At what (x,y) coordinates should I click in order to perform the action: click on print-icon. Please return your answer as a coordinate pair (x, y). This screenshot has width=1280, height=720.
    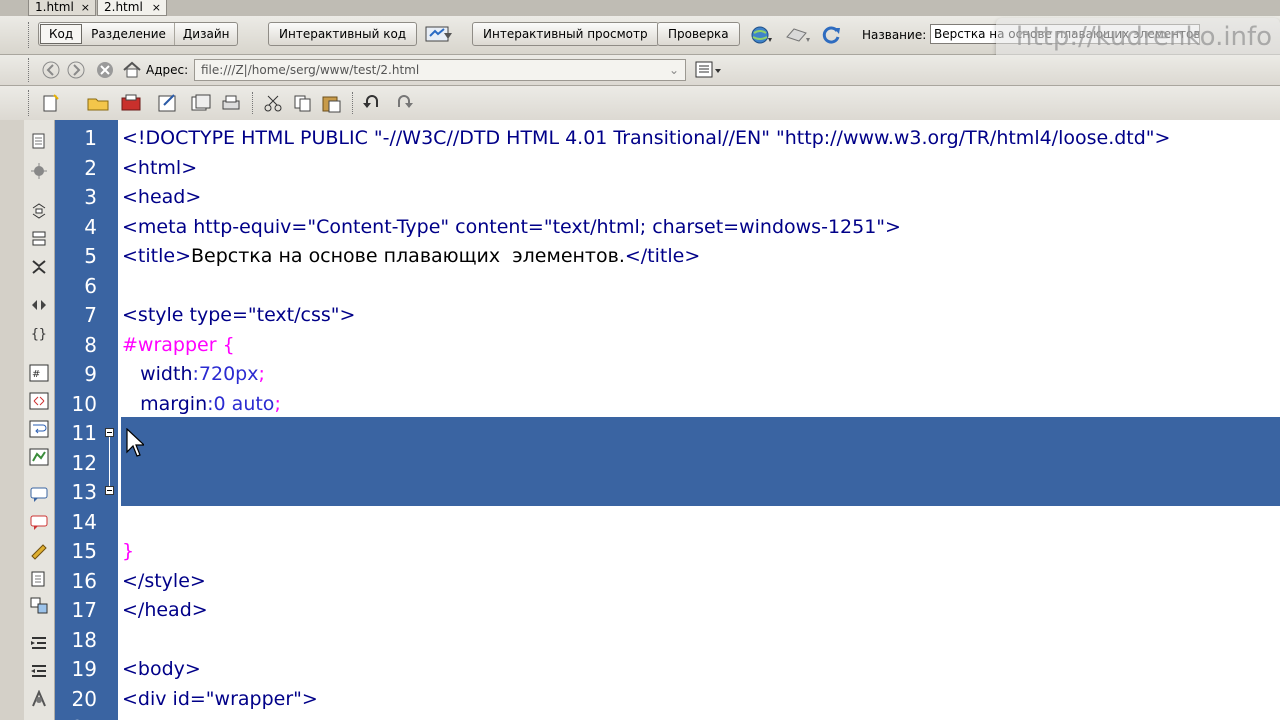
    Looking at the image, I should click on (232, 103).